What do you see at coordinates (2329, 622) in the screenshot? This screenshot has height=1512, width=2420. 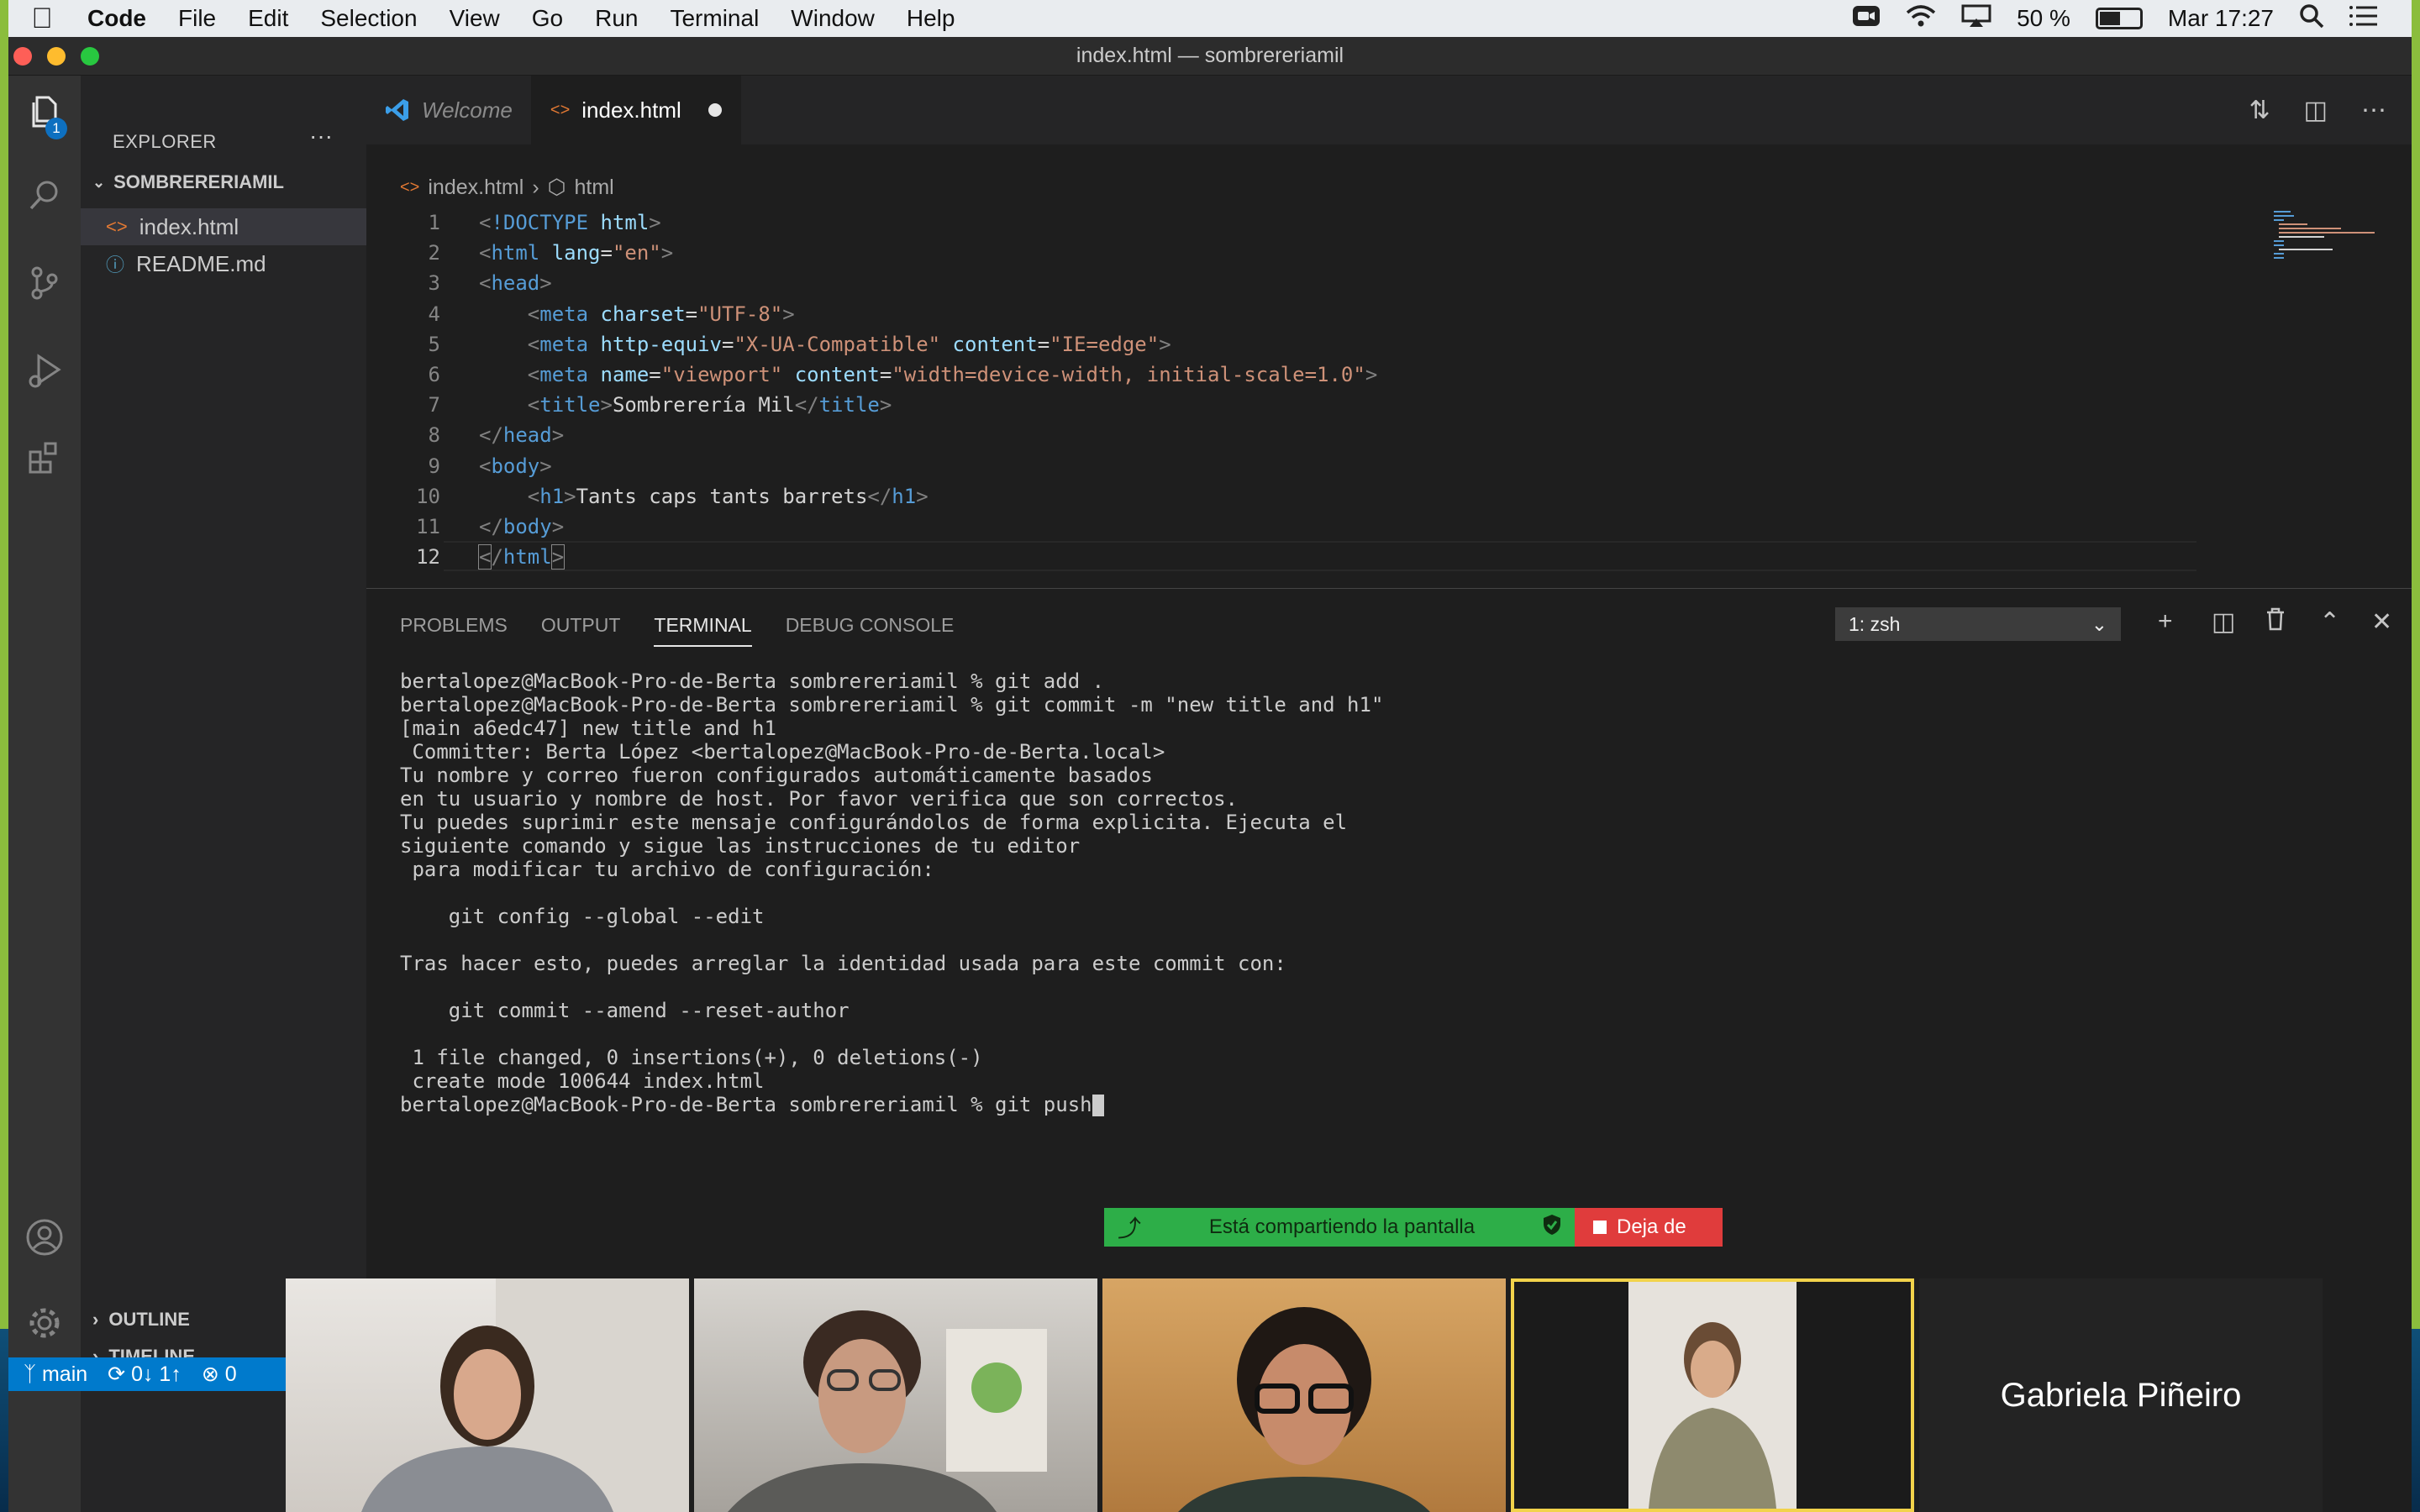 I see `maximize-panel-icon: ⌃` at bounding box center [2329, 622].